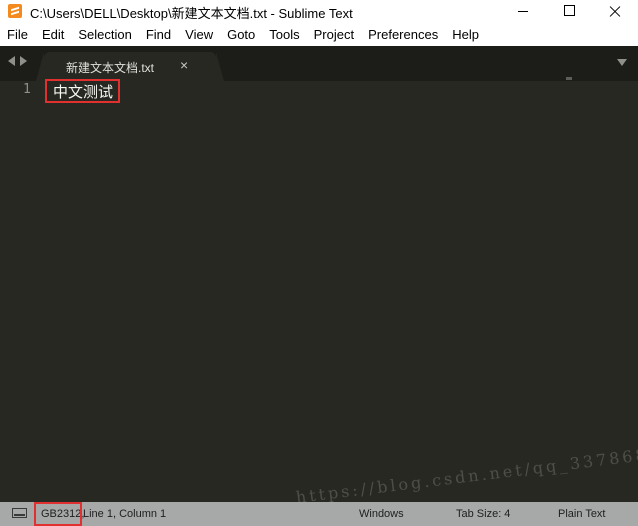 The image size is (638, 526). Describe the element at coordinates (53, 34) in the screenshot. I see `menu-edit: Edit` at that location.